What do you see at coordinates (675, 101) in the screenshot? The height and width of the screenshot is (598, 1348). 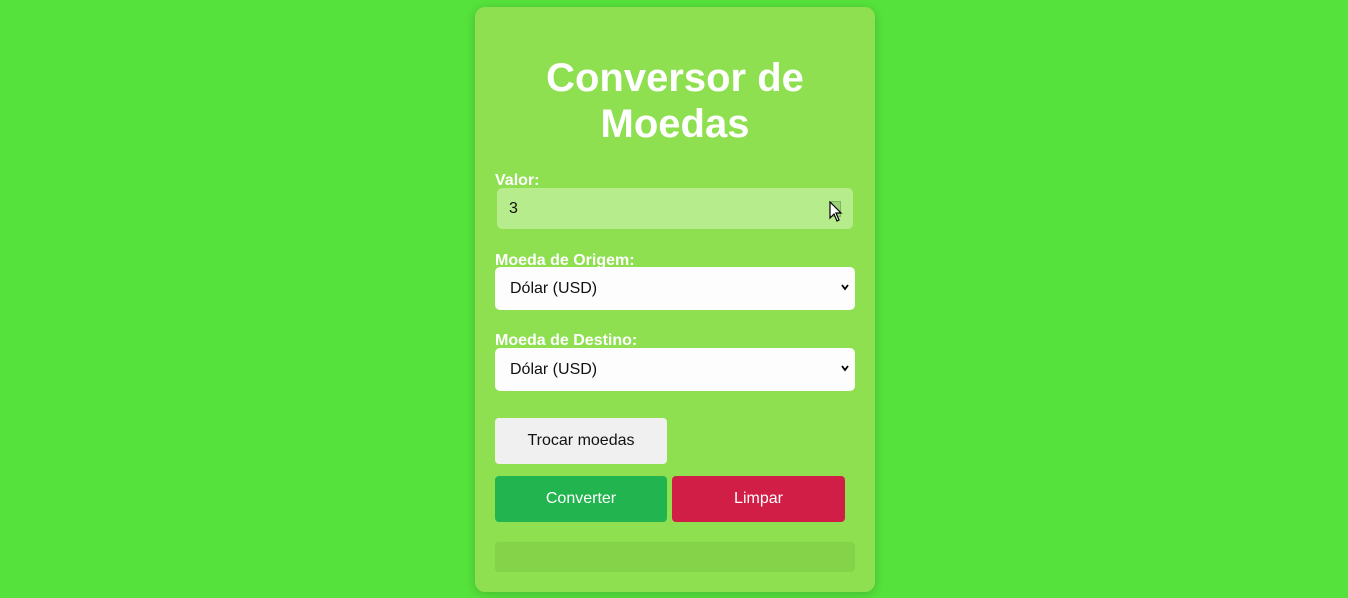 I see `page-title: Conversor de Moedas` at bounding box center [675, 101].